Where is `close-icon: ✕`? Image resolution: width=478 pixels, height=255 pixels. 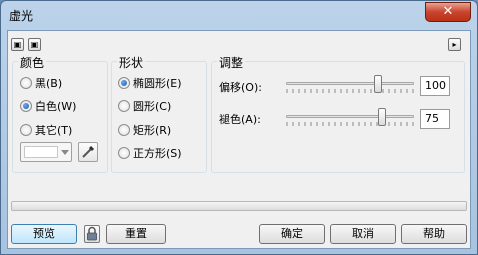 close-icon: ✕ is located at coordinates (448, 11).